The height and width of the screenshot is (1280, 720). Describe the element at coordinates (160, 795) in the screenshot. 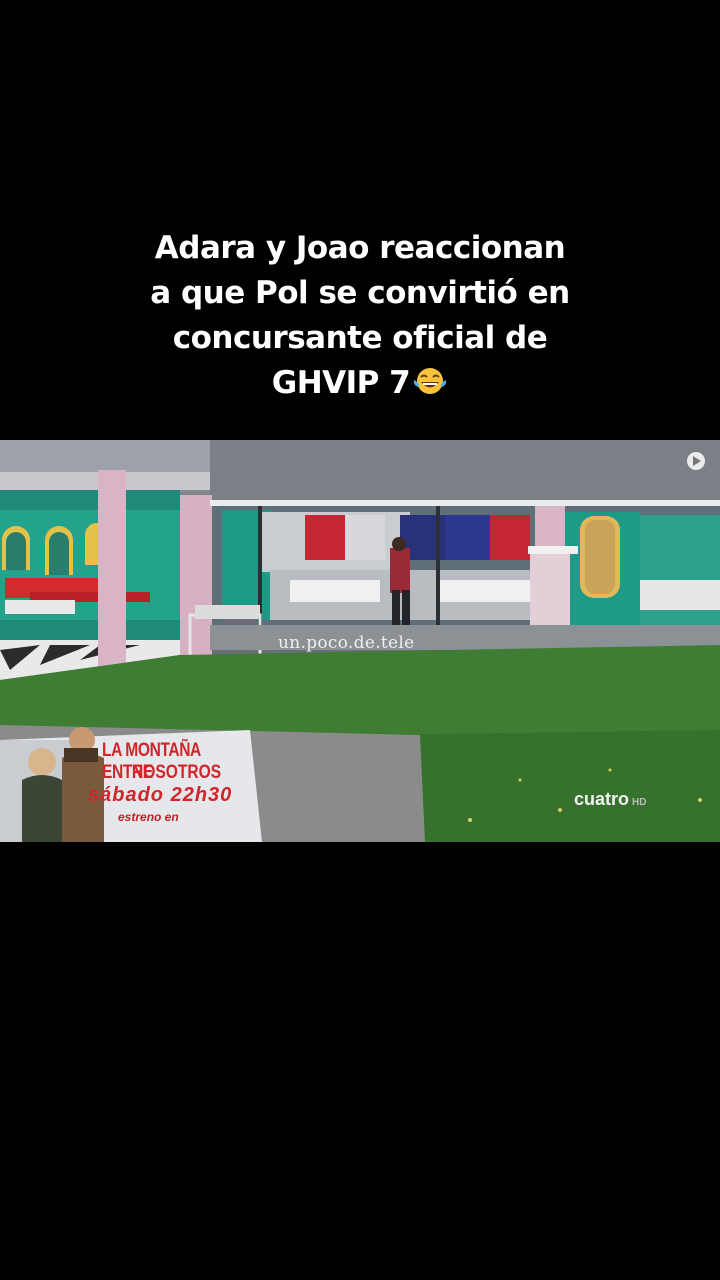

I see `promo-schedule: sábado 22h30` at that location.